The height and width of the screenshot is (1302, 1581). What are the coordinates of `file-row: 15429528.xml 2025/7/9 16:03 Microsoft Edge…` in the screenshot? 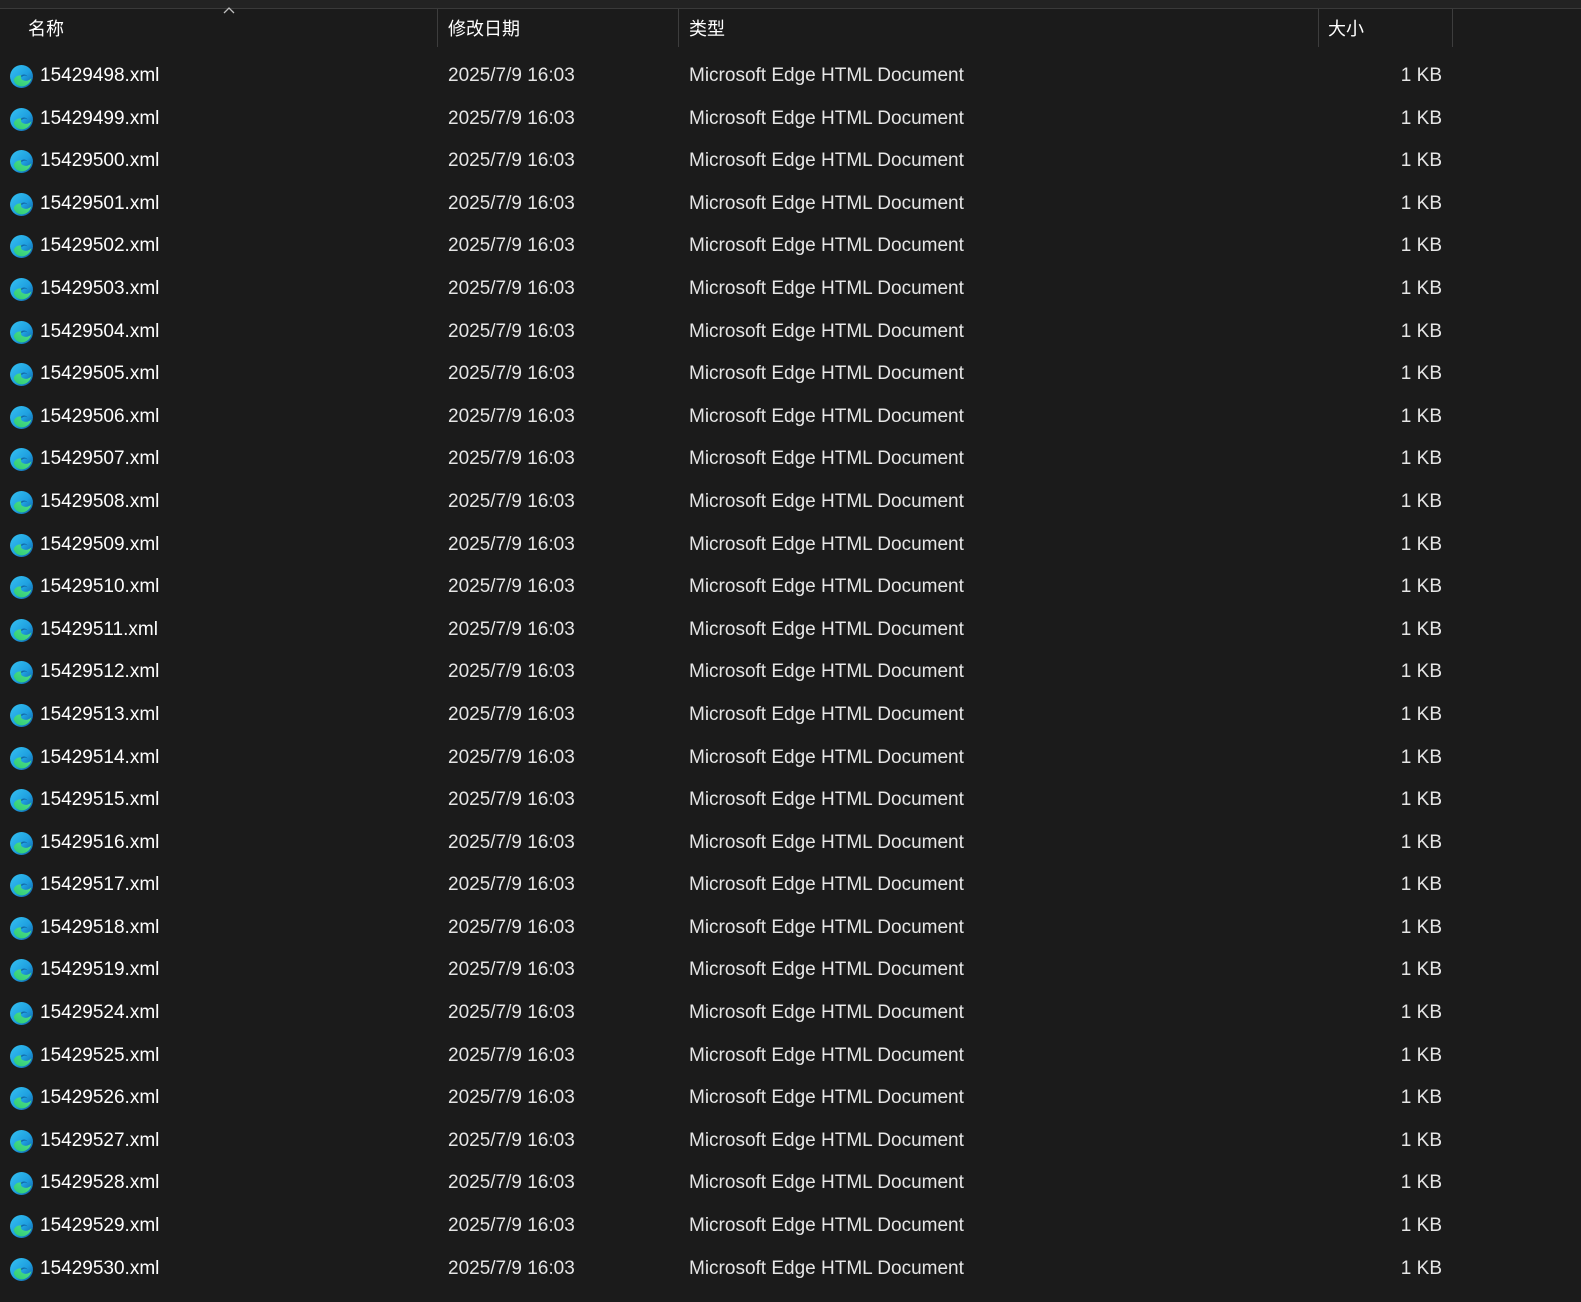 It's located at (790, 1183).